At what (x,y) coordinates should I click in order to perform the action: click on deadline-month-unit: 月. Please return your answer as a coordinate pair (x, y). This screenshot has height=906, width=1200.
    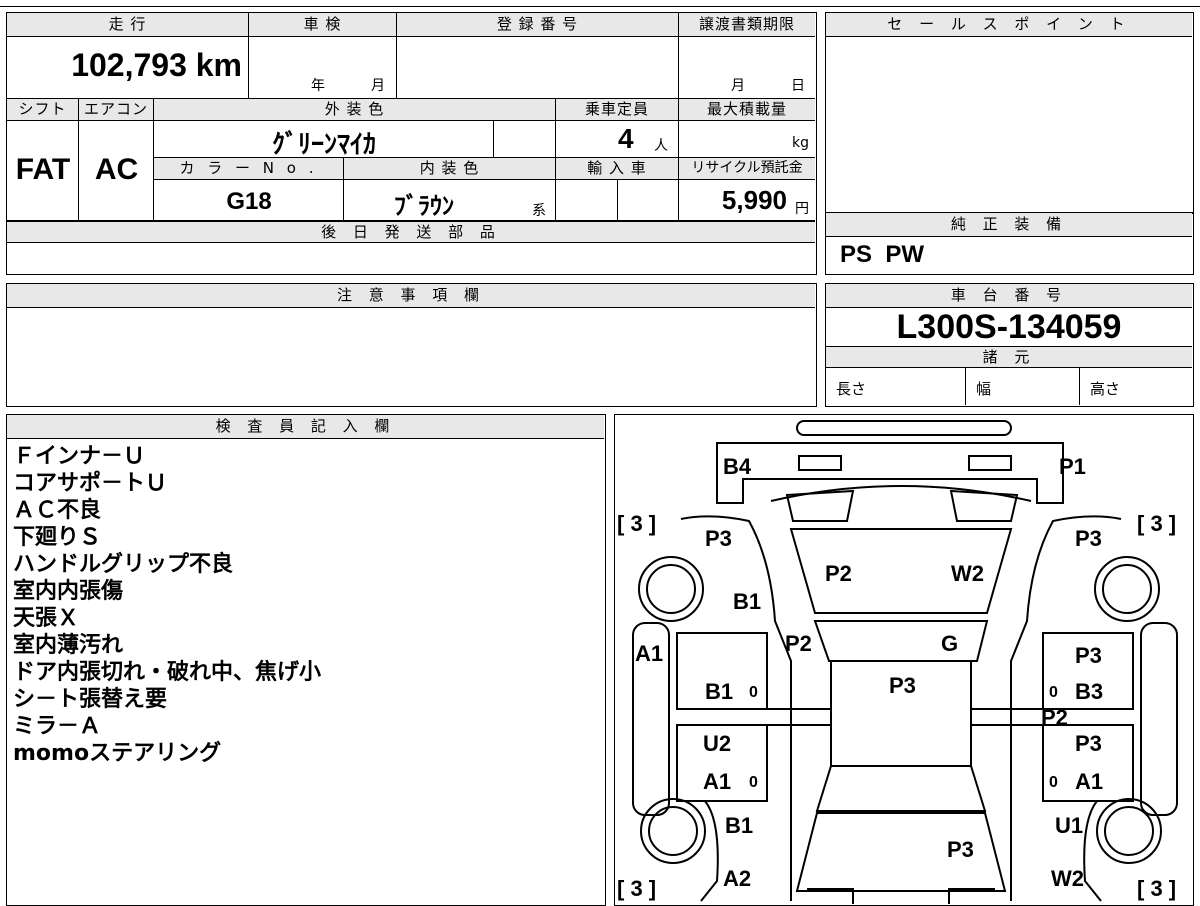
    Looking at the image, I should click on (738, 86).